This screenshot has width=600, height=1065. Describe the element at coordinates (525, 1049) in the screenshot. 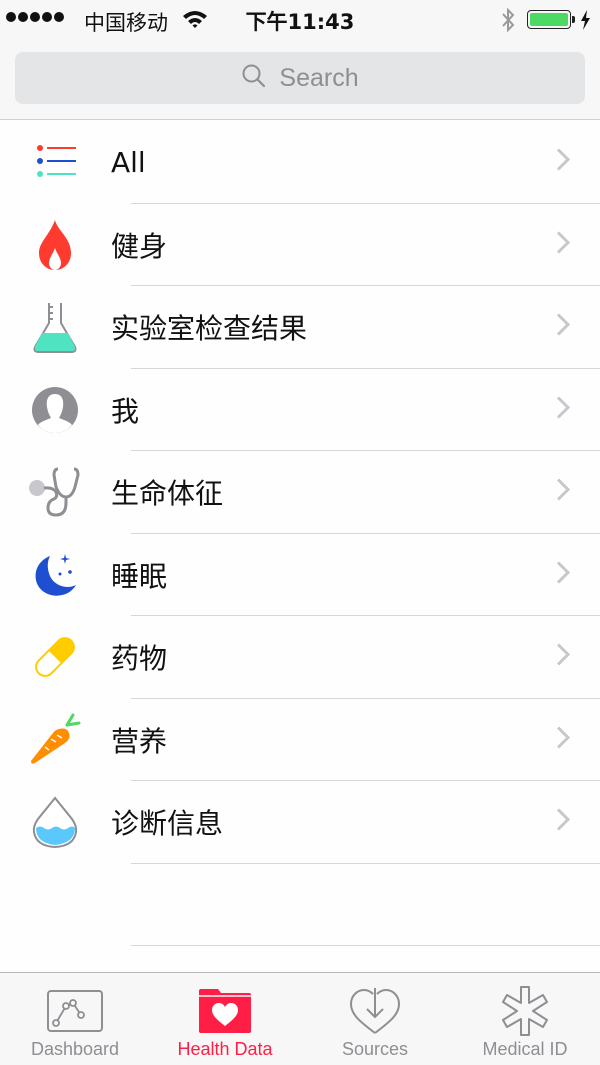

I see `tab-label: Medical ID` at that location.